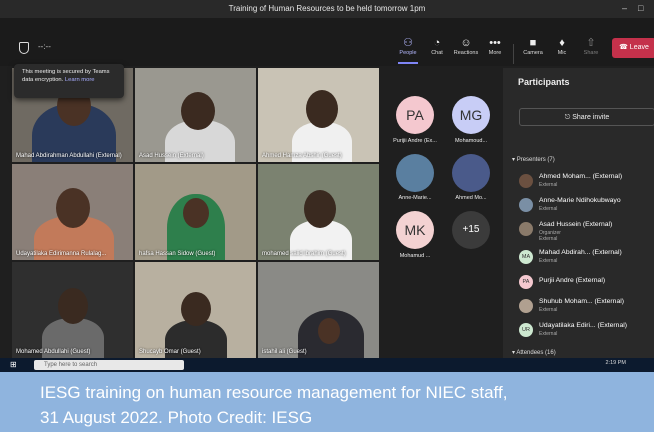 This screenshot has height=432, width=654. I want to click on avatar: PA, so click(526, 282).